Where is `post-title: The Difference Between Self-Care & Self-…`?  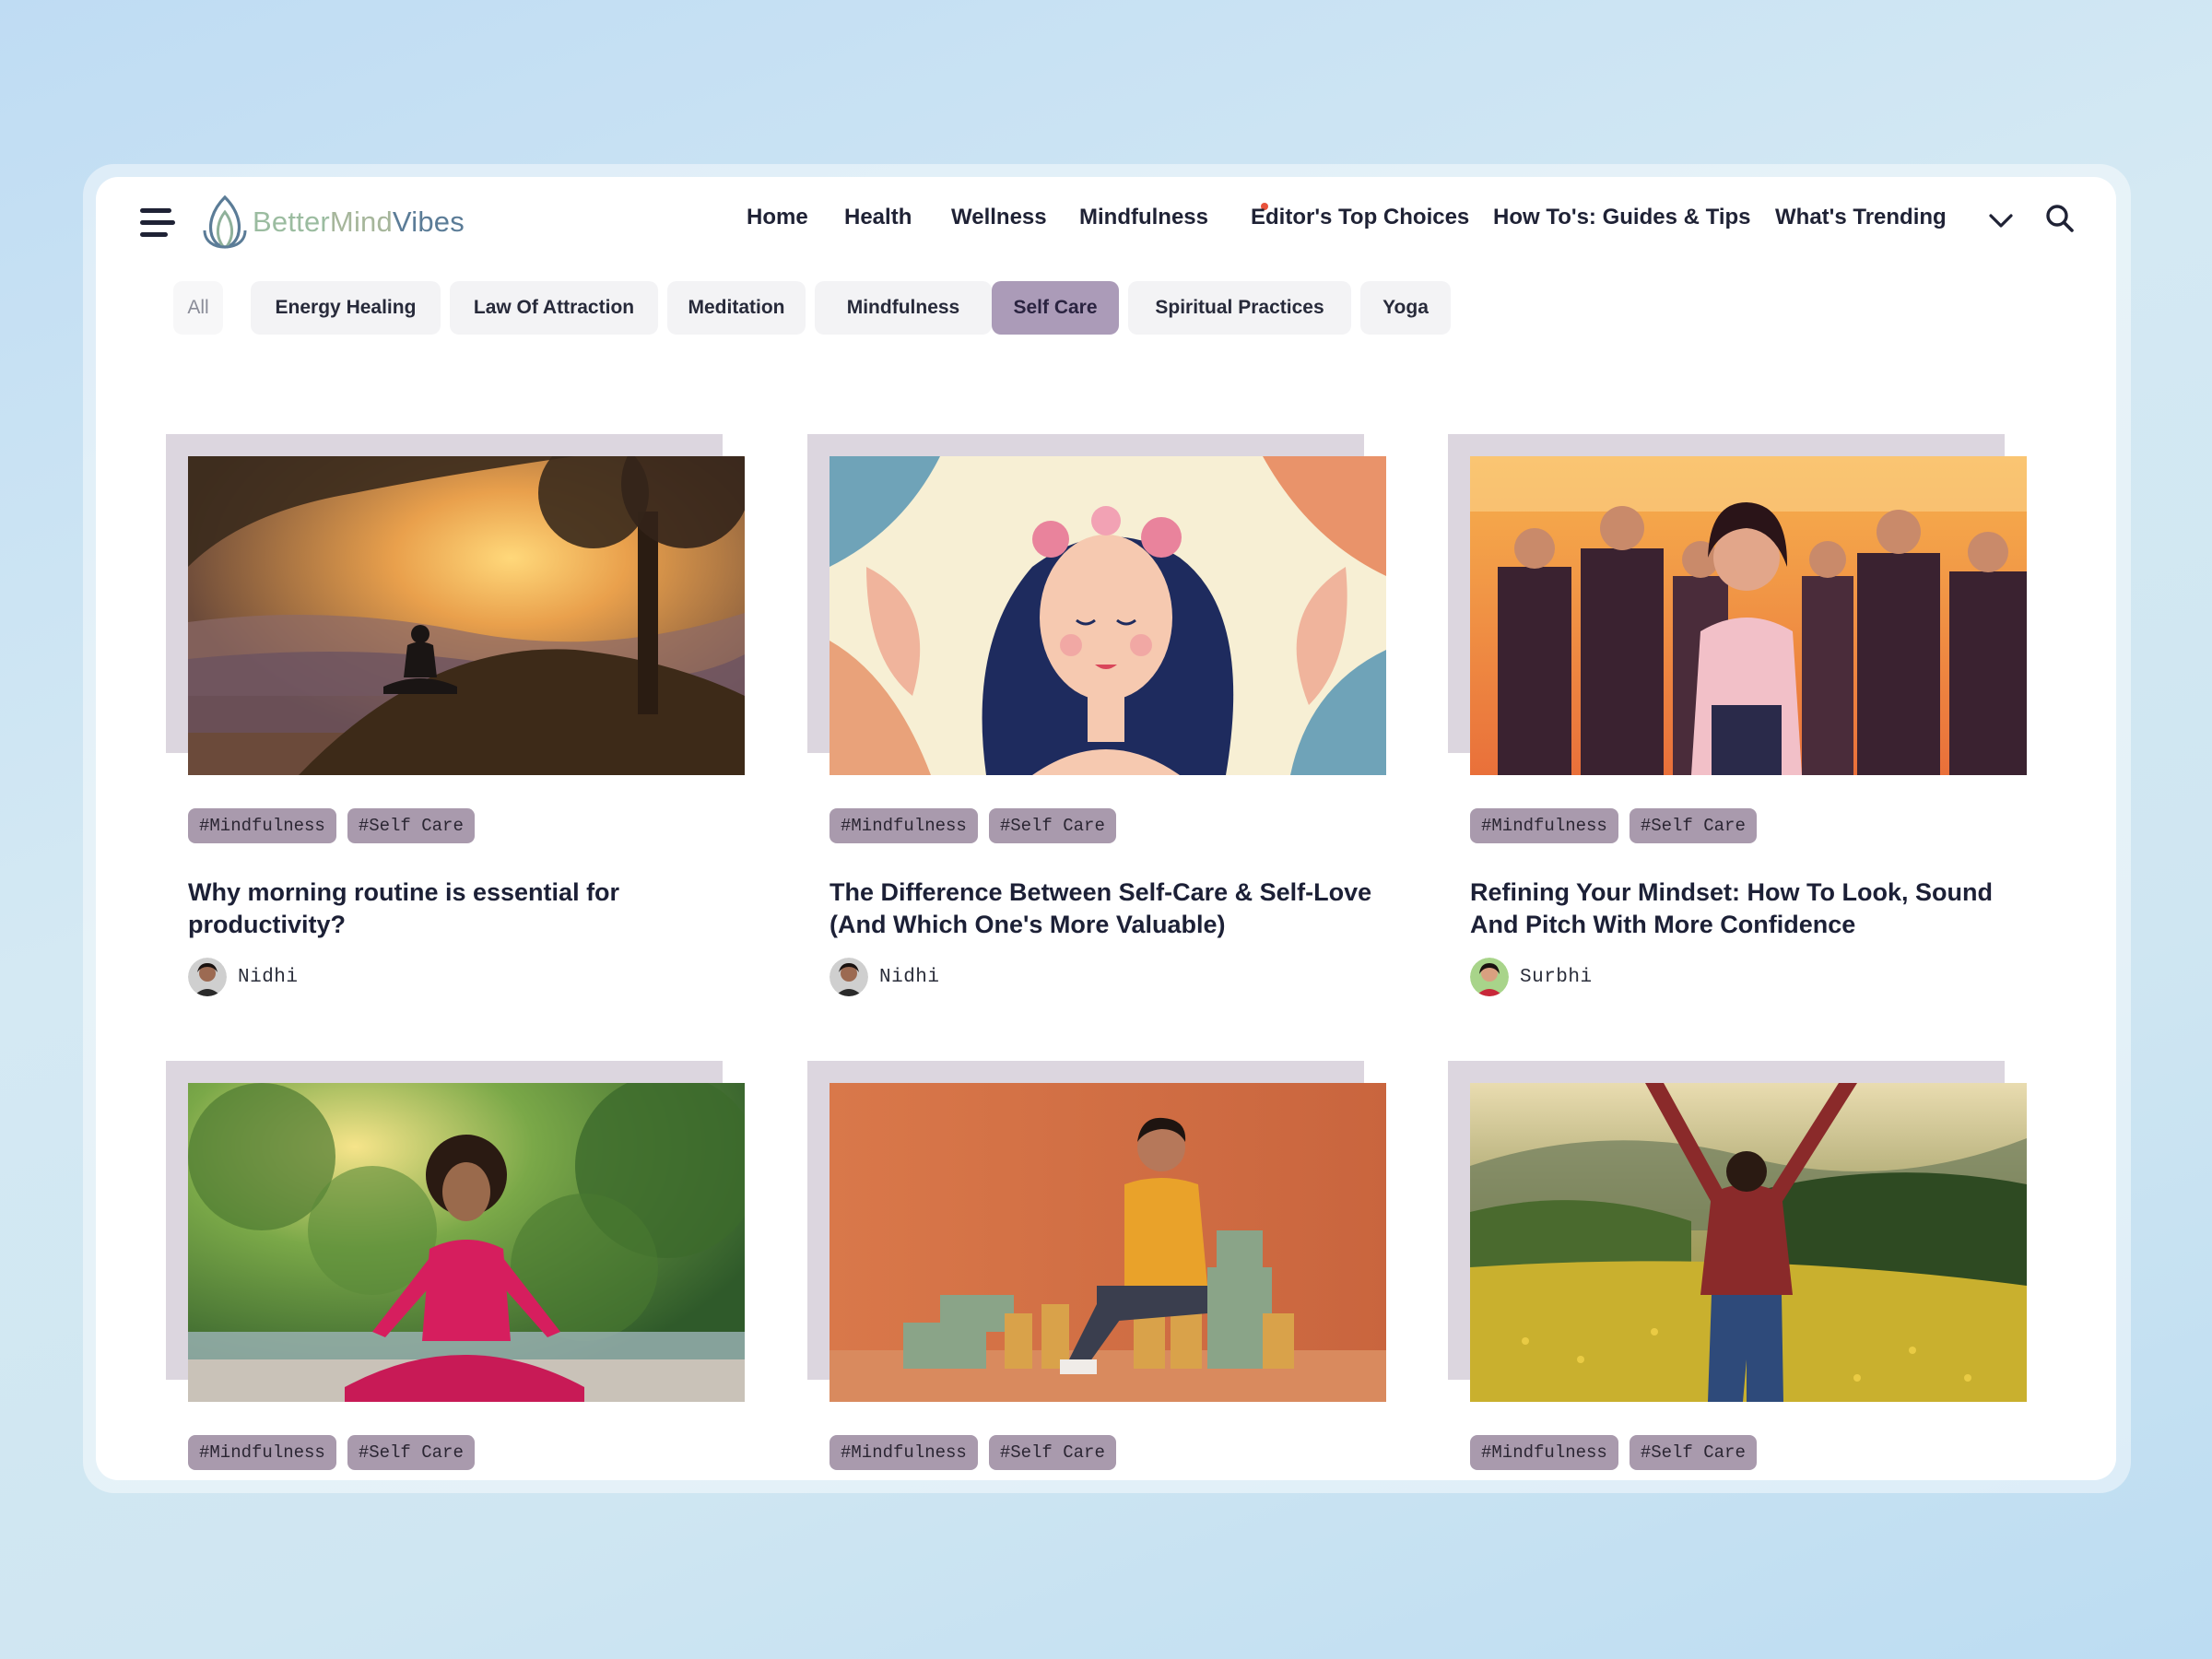 post-title: The Difference Between Self-Care & Self-… is located at coordinates (1106, 909).